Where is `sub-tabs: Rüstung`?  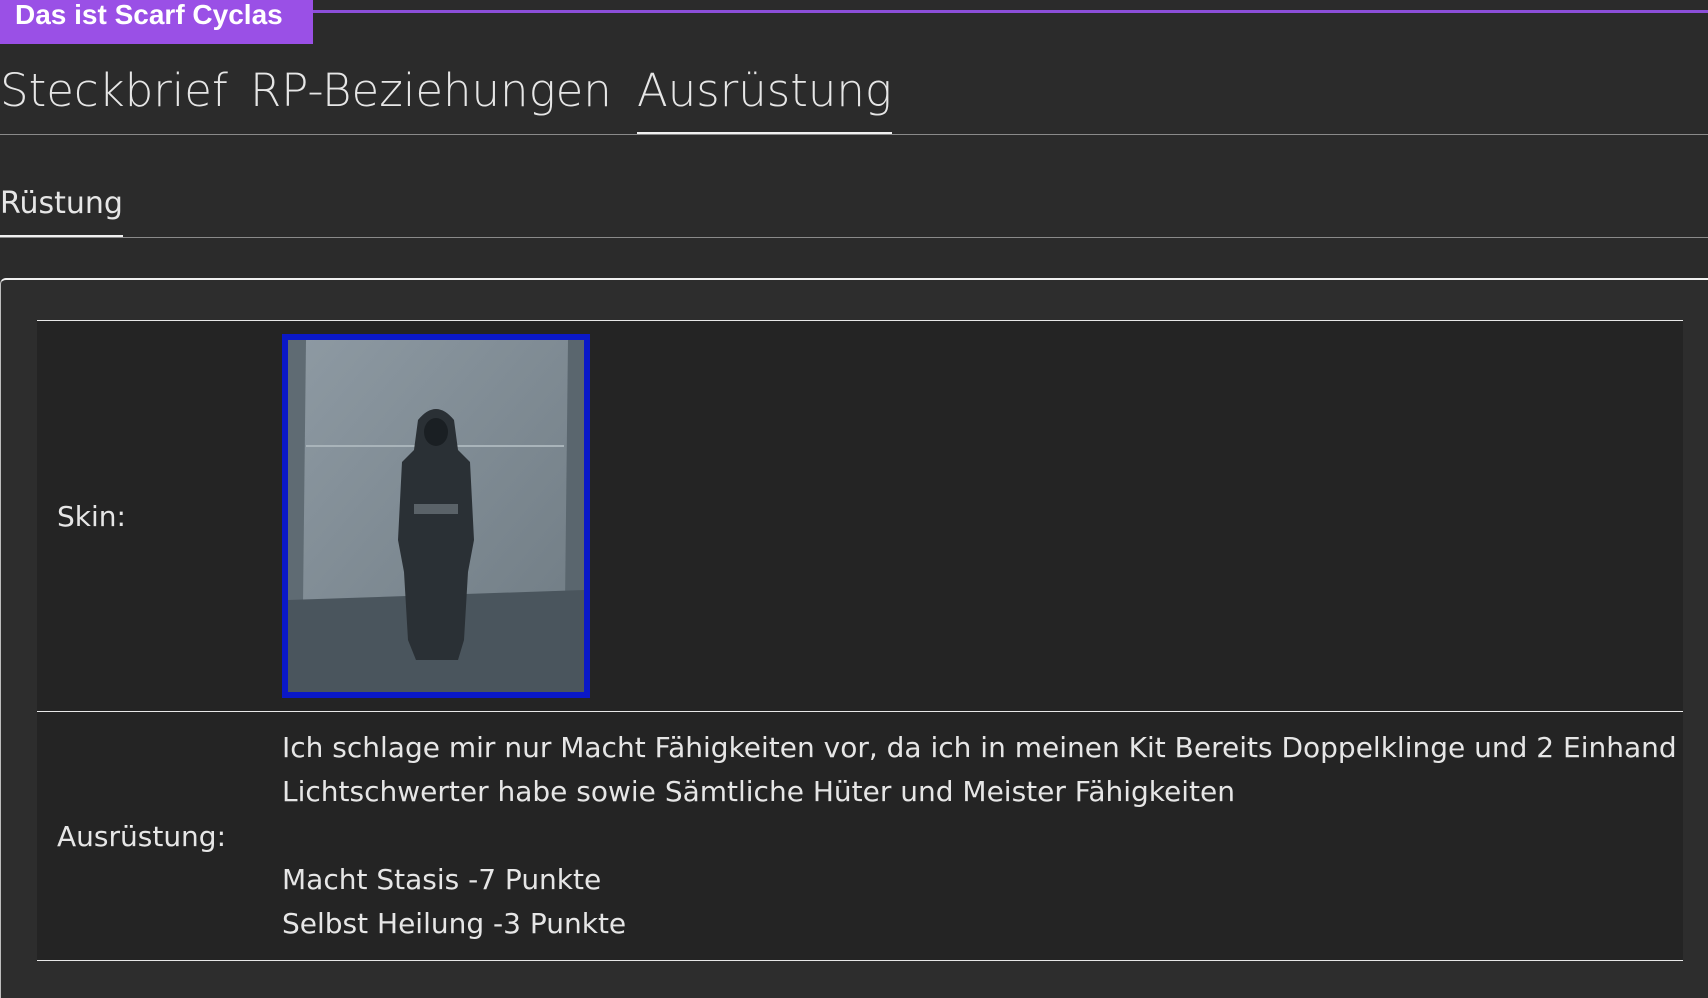
sub-tabs: Rüstung is located at coordinates (854, 209).